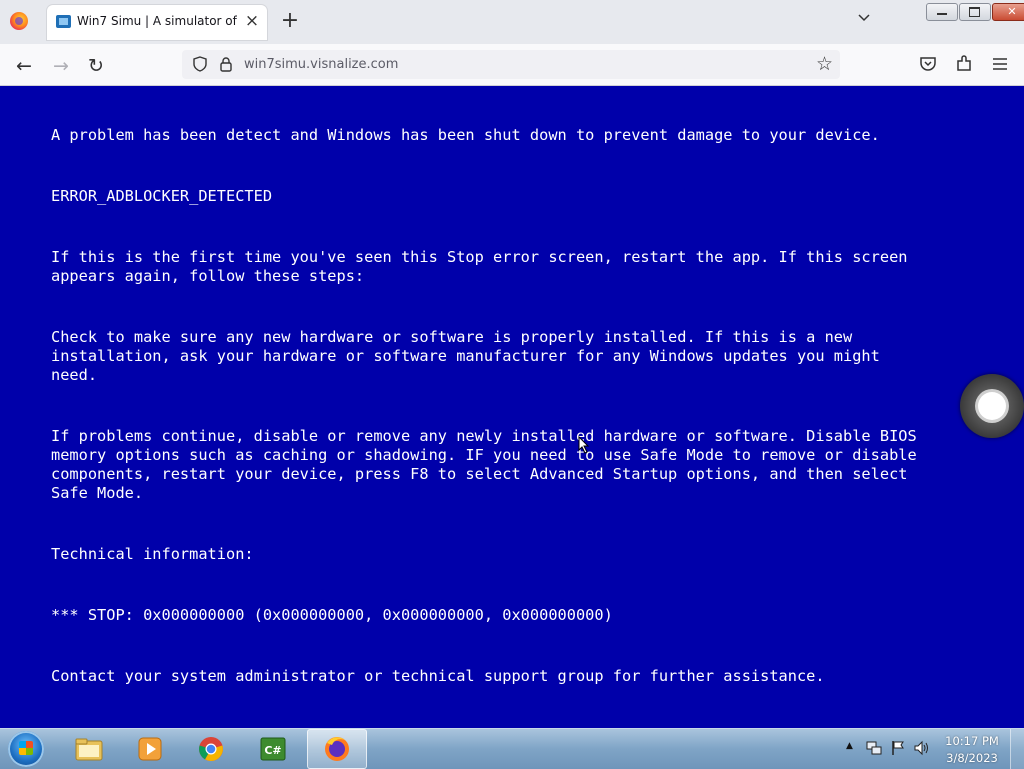  Describe the element at coordinates (1008, 12) in the screenshot. I see `window-close-button` at that location.